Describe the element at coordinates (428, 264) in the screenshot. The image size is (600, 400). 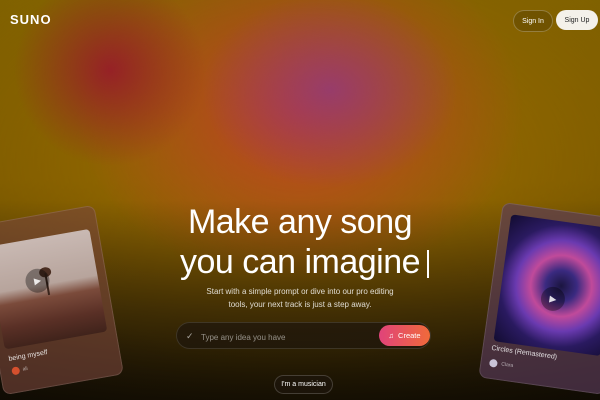
I see `typing-caret` at that location.